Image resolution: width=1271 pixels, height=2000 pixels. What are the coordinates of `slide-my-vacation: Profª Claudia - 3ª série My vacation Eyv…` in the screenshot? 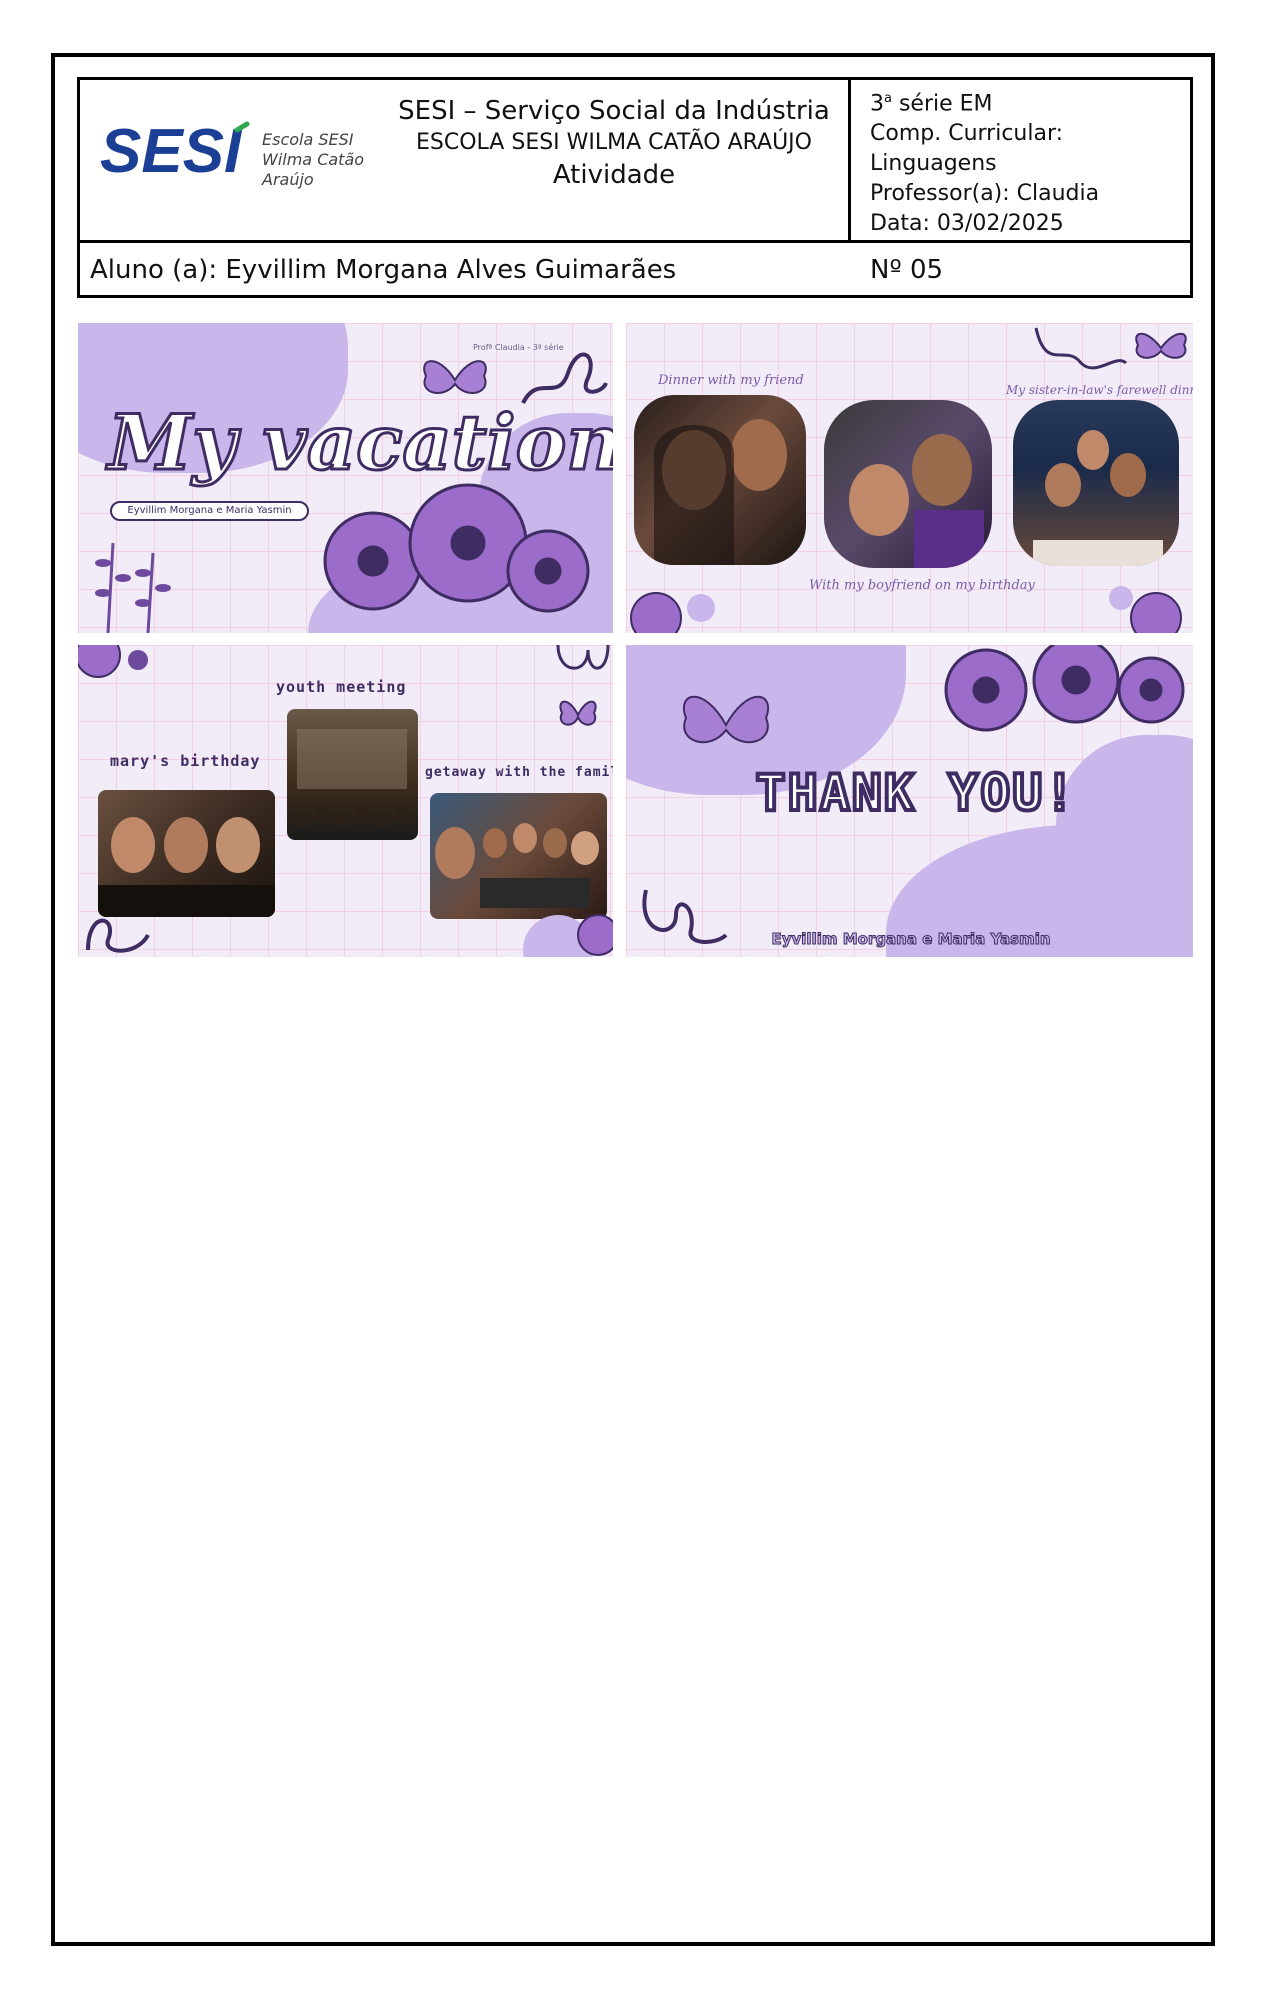 It's located at (345, 478).